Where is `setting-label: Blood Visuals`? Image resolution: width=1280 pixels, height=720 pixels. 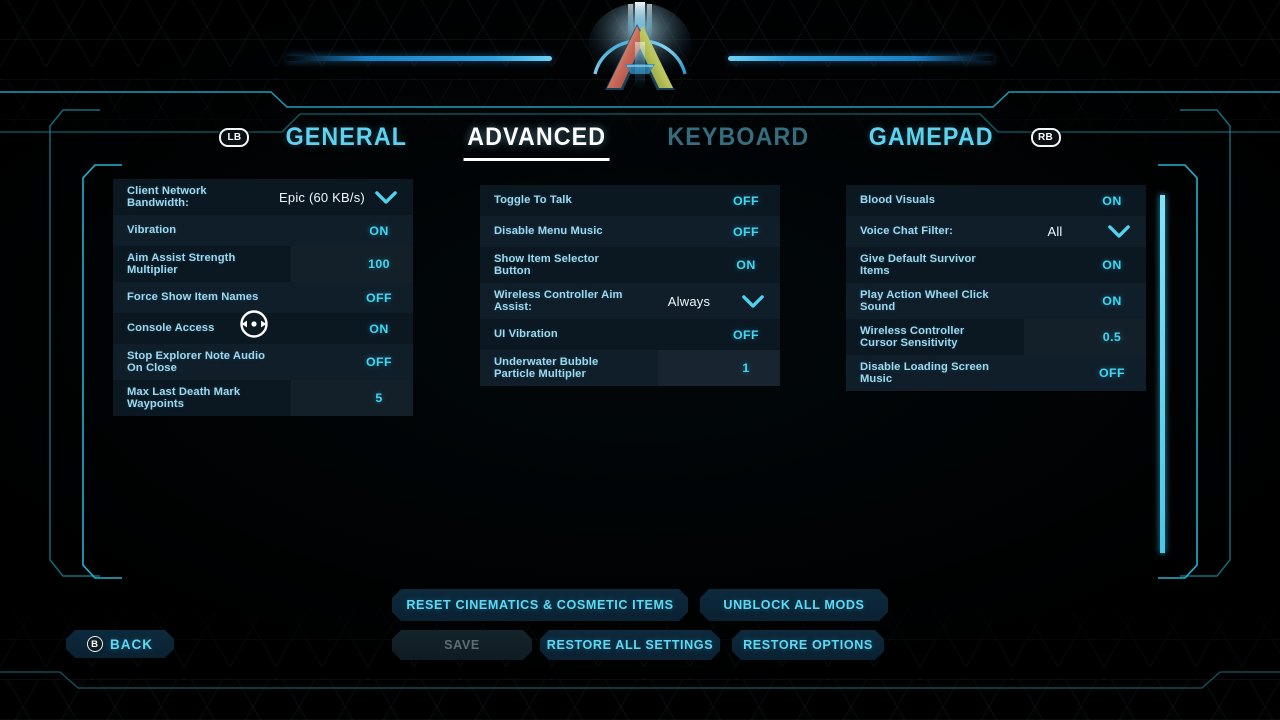 setting-label: Blood Visuals is located at coordinates (976, 200).